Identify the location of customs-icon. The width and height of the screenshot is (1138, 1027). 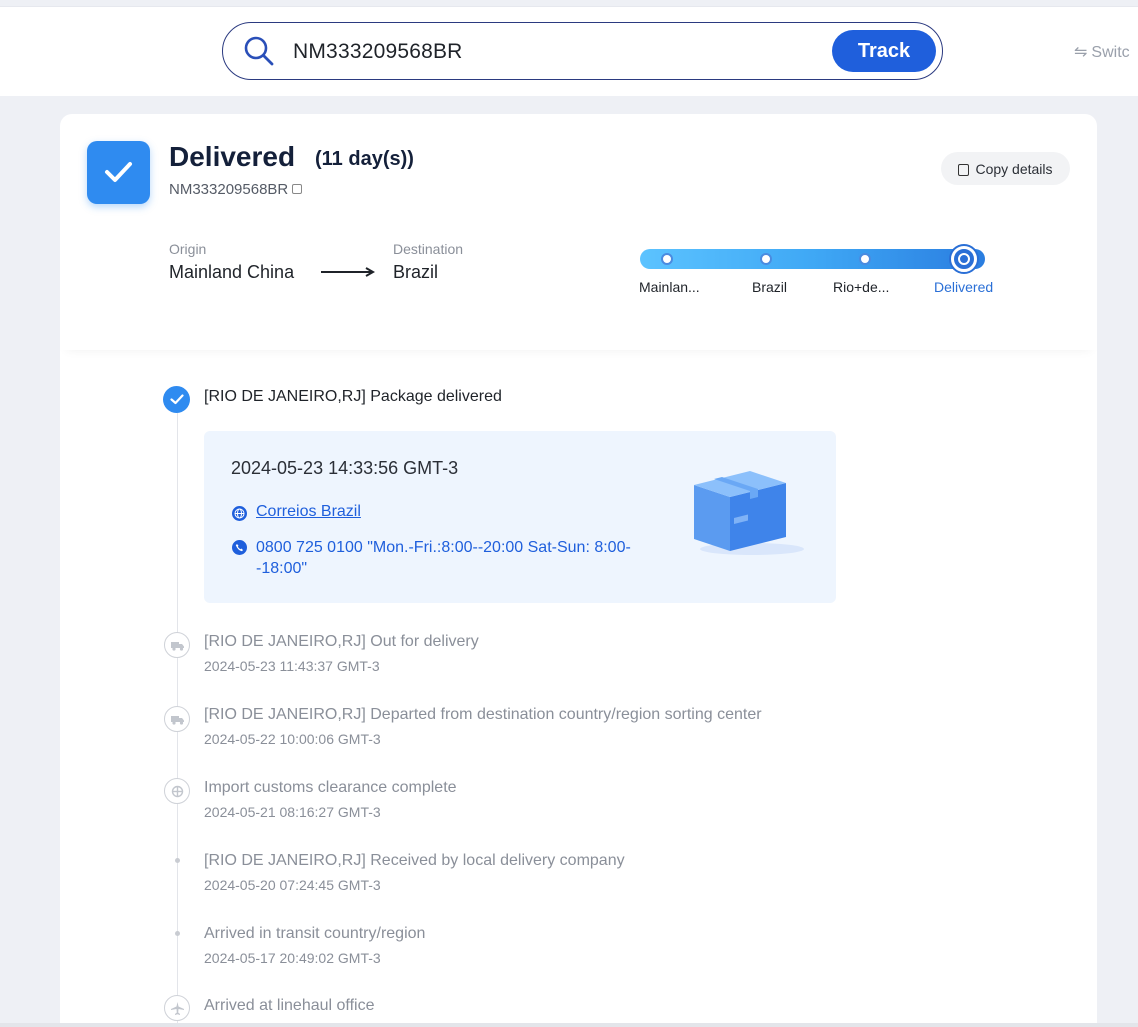
(177, 791).